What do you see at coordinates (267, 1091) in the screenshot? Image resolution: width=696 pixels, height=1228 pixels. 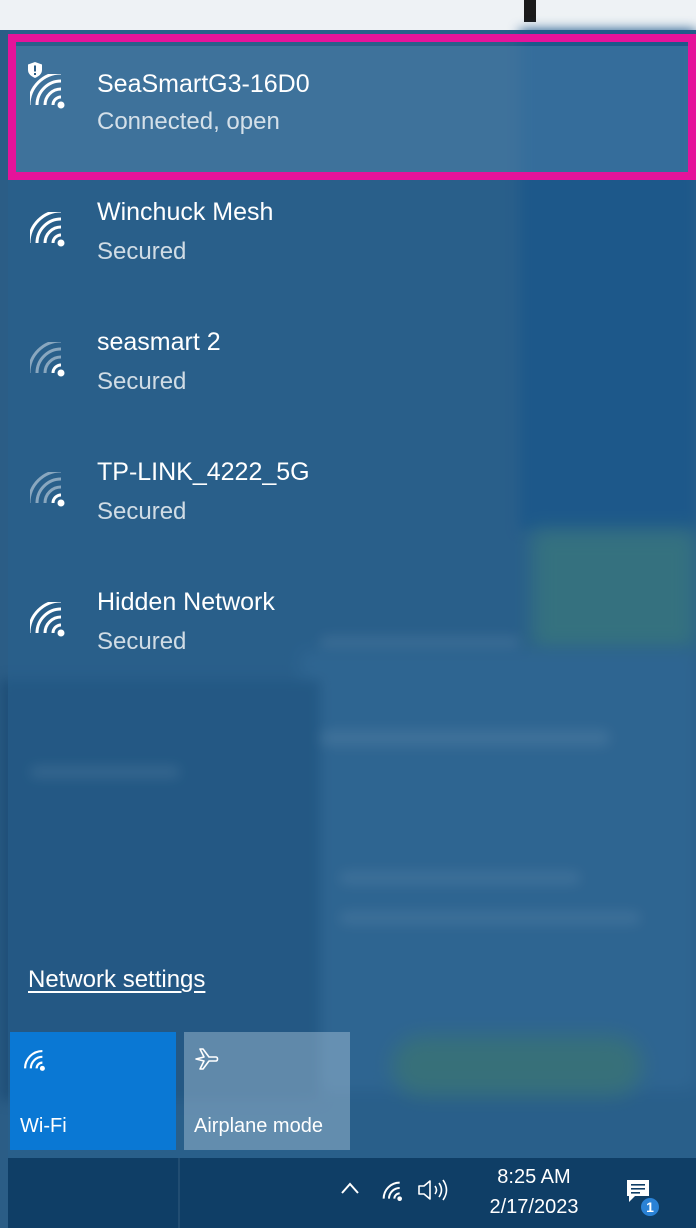 I see `airplane-mode-tile: Airplane mode` at bounding box center [267, 1091].